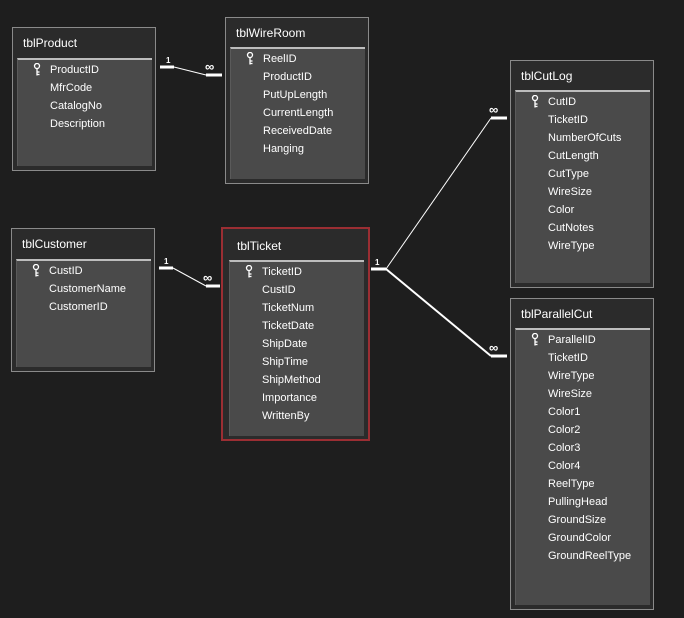 The image size is (684, 618). Describe the element at coordinates (297, 362) in the screenshot. I see `field: ShipTime` at that location.